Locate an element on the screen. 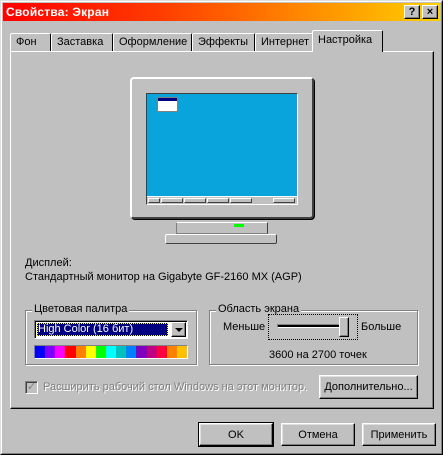 This screenshot has height=455, width=443. color-palette-select: High Color (16 бит) is located at coordinates (111, 329).